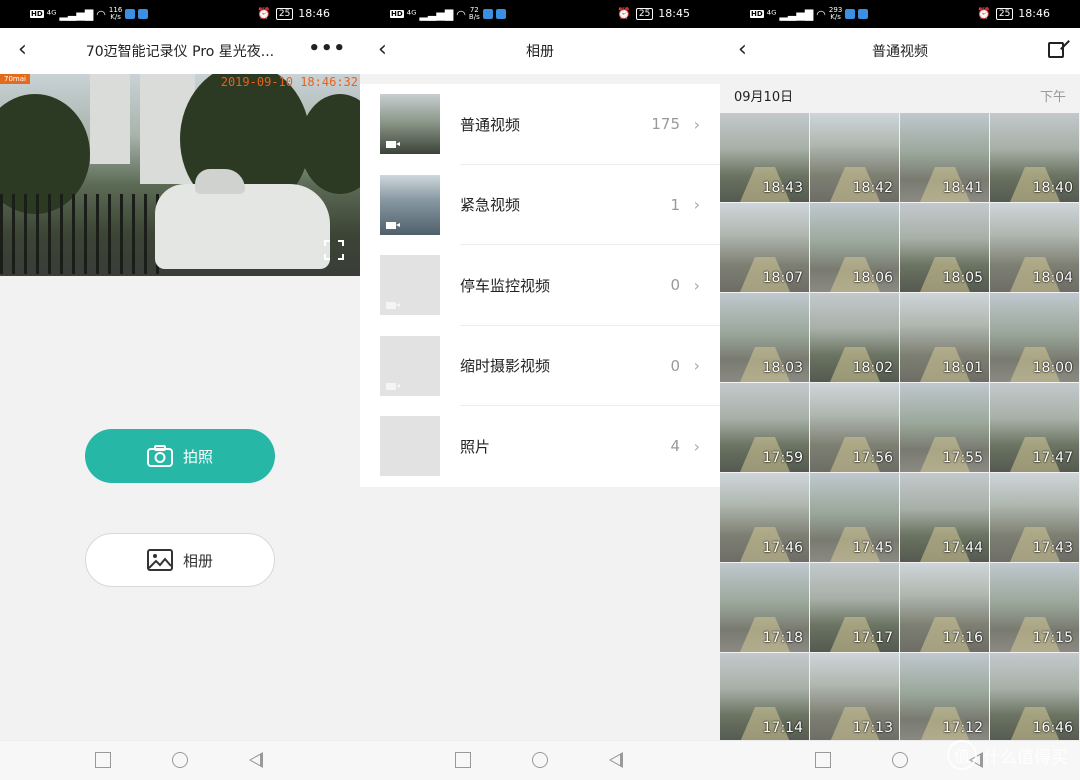 The width and height of the screenshot is (1080, 780). What do you see at coordinates (764, 697) in the screenshot?
I see `video-thumbnail: 17:14` at bounding box center [764, 697].